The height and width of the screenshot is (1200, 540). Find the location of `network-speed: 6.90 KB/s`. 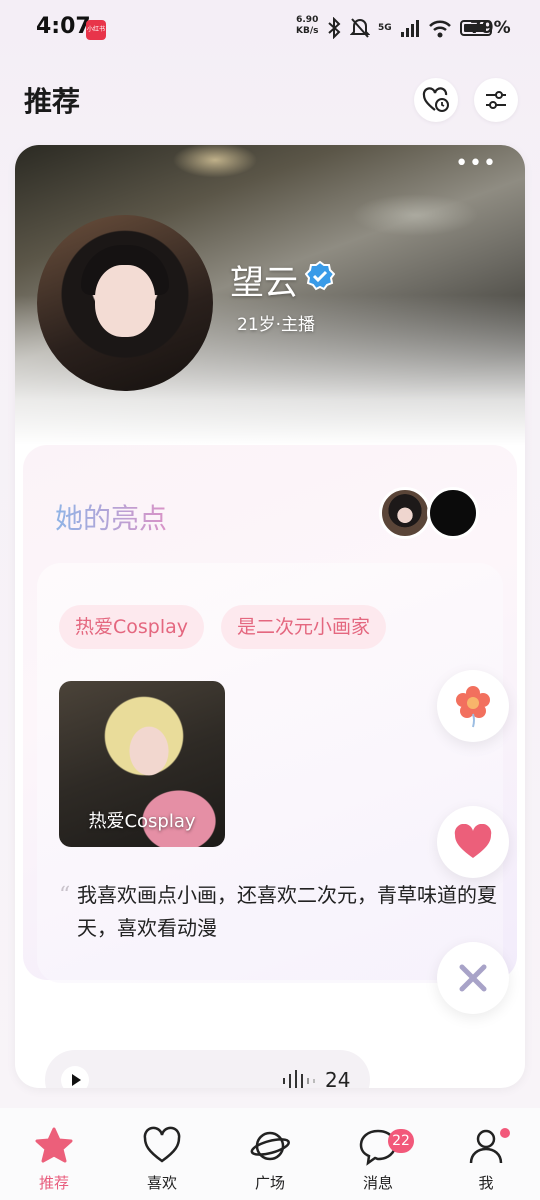

network-speed: 6.90 KB/s is located at coordinates (307, 26).